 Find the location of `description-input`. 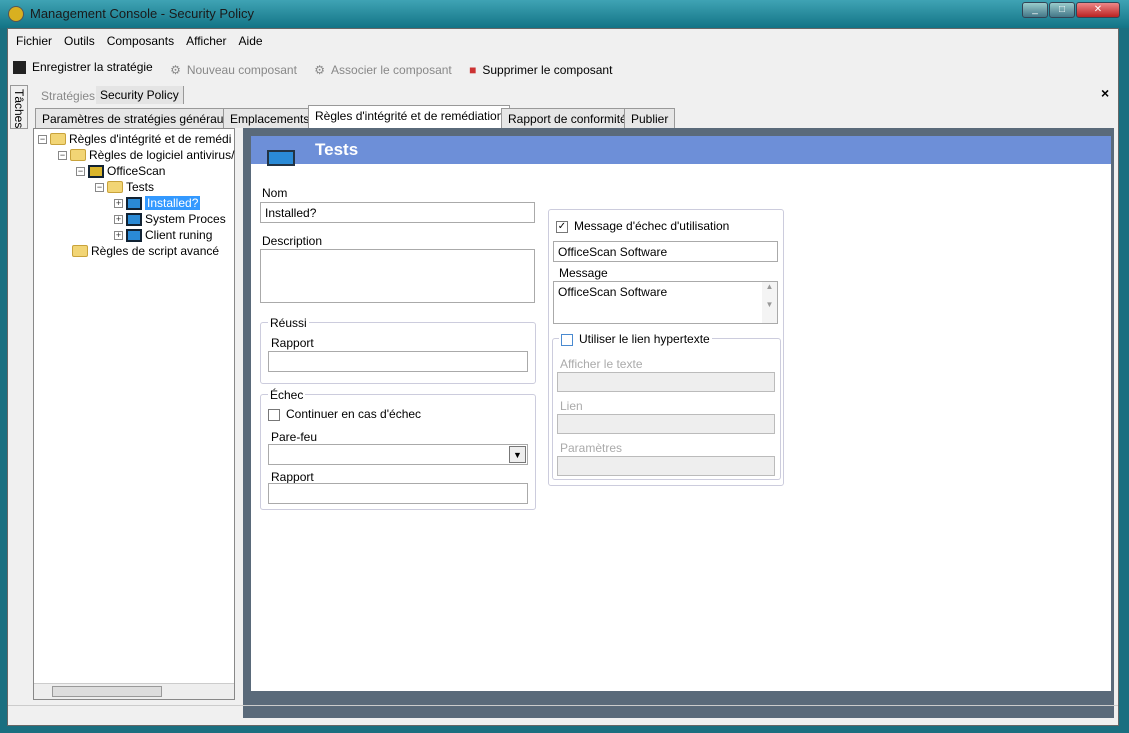

description-input is located at coordinates (397, 276).